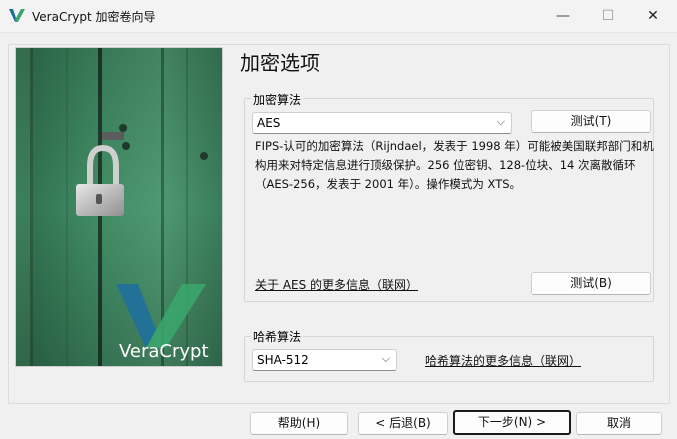 The image size is (677, 439). I want to click on encryption-algorithm-value: AES, so click(269, 123).